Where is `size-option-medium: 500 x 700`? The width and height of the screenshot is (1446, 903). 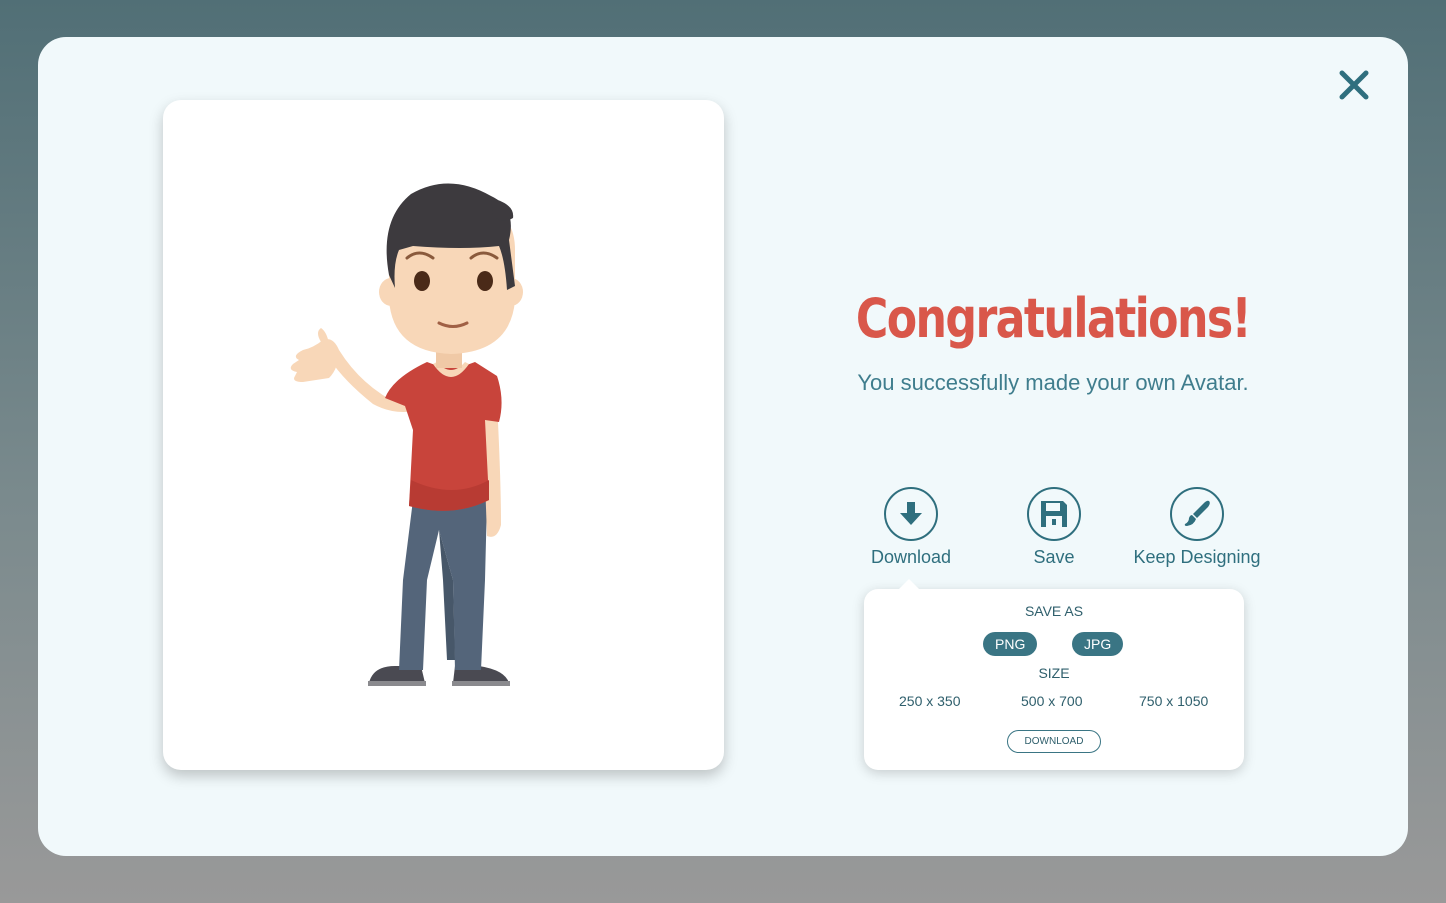 size-option-medium: 500 x 700 is located at coordinates (1052, 701).